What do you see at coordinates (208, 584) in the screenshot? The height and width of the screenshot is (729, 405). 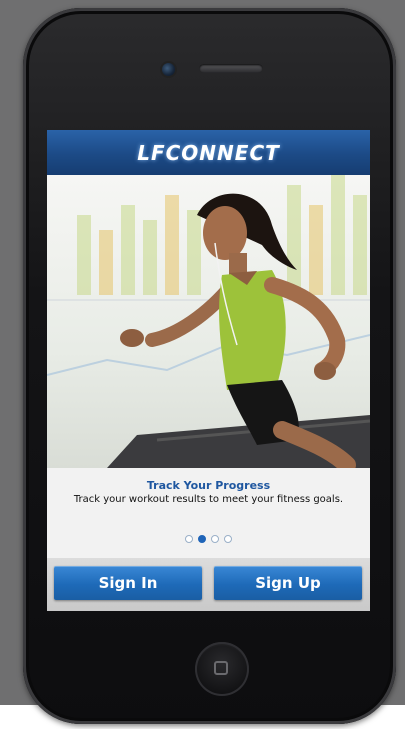 I see `auth-button-bar: Sign In Sign Up` at bounding box center [208, 584].